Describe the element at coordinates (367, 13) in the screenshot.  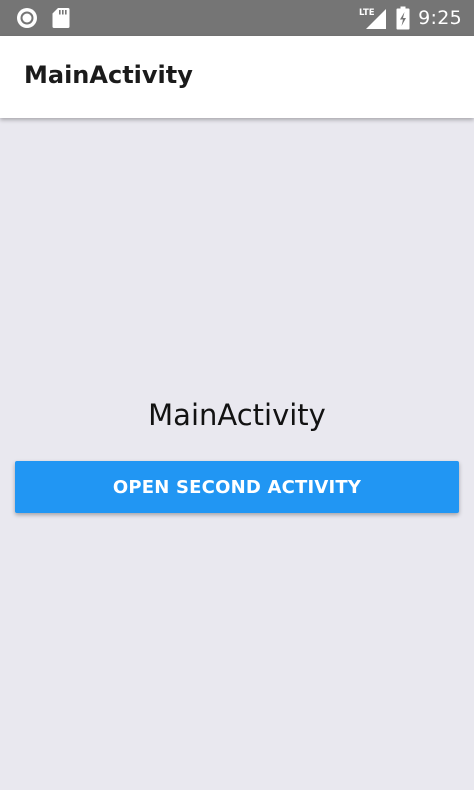
I see `network-type-label: LTE` at that location.